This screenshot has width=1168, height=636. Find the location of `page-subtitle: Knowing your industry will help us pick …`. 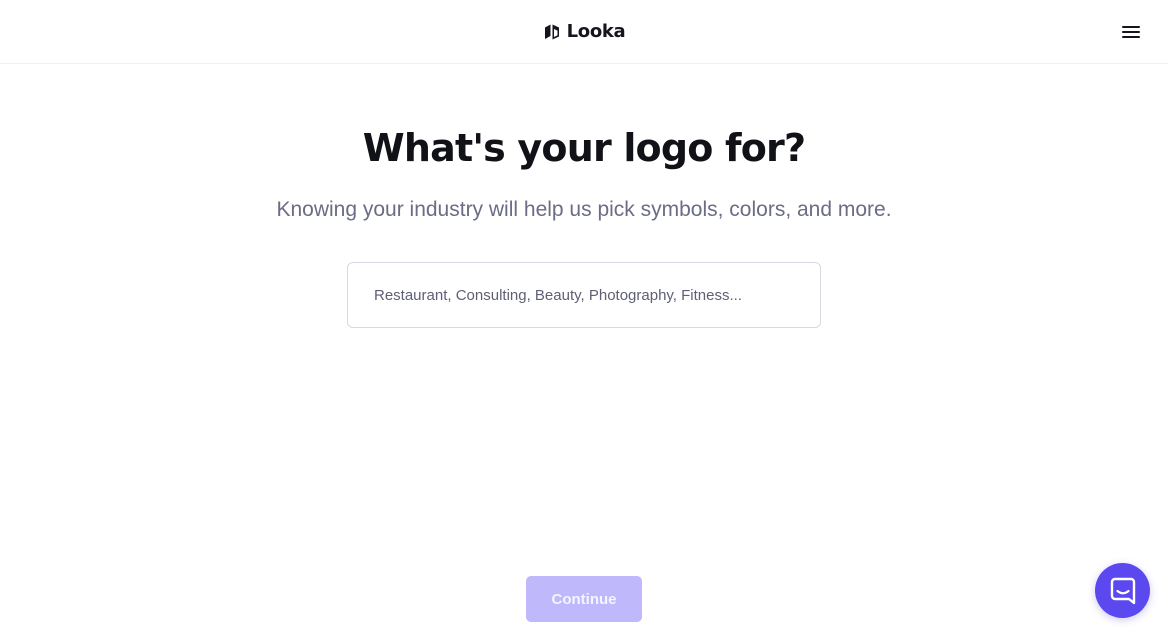

page-subtitle: Knowing your industry will help us pick … is located at coordinates (584, 209).